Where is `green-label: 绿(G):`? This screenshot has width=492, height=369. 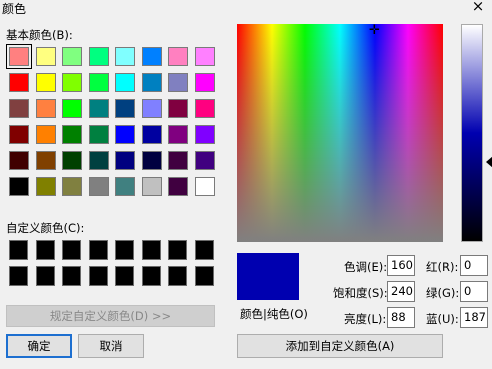
green-label: 绿(G): is located at coordinates (443, 293).